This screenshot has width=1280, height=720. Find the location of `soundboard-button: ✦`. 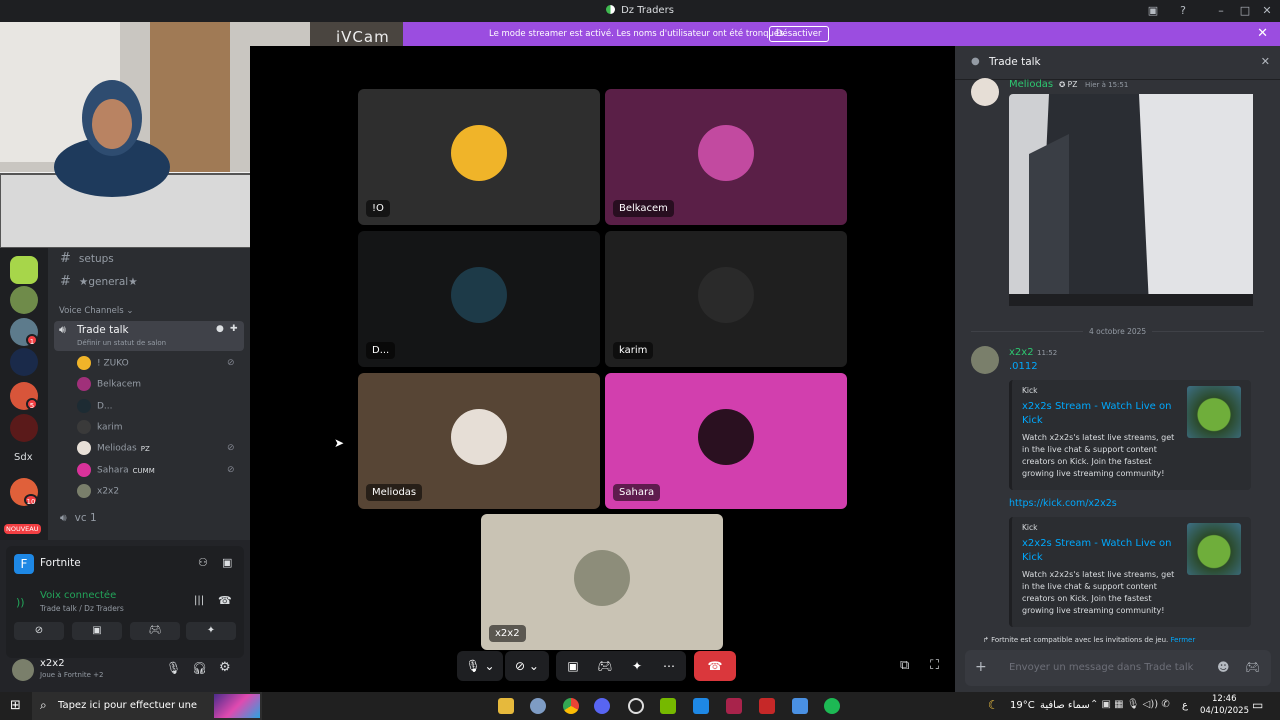

soundboard-button: ✦ is located at coordinates (211, 631).